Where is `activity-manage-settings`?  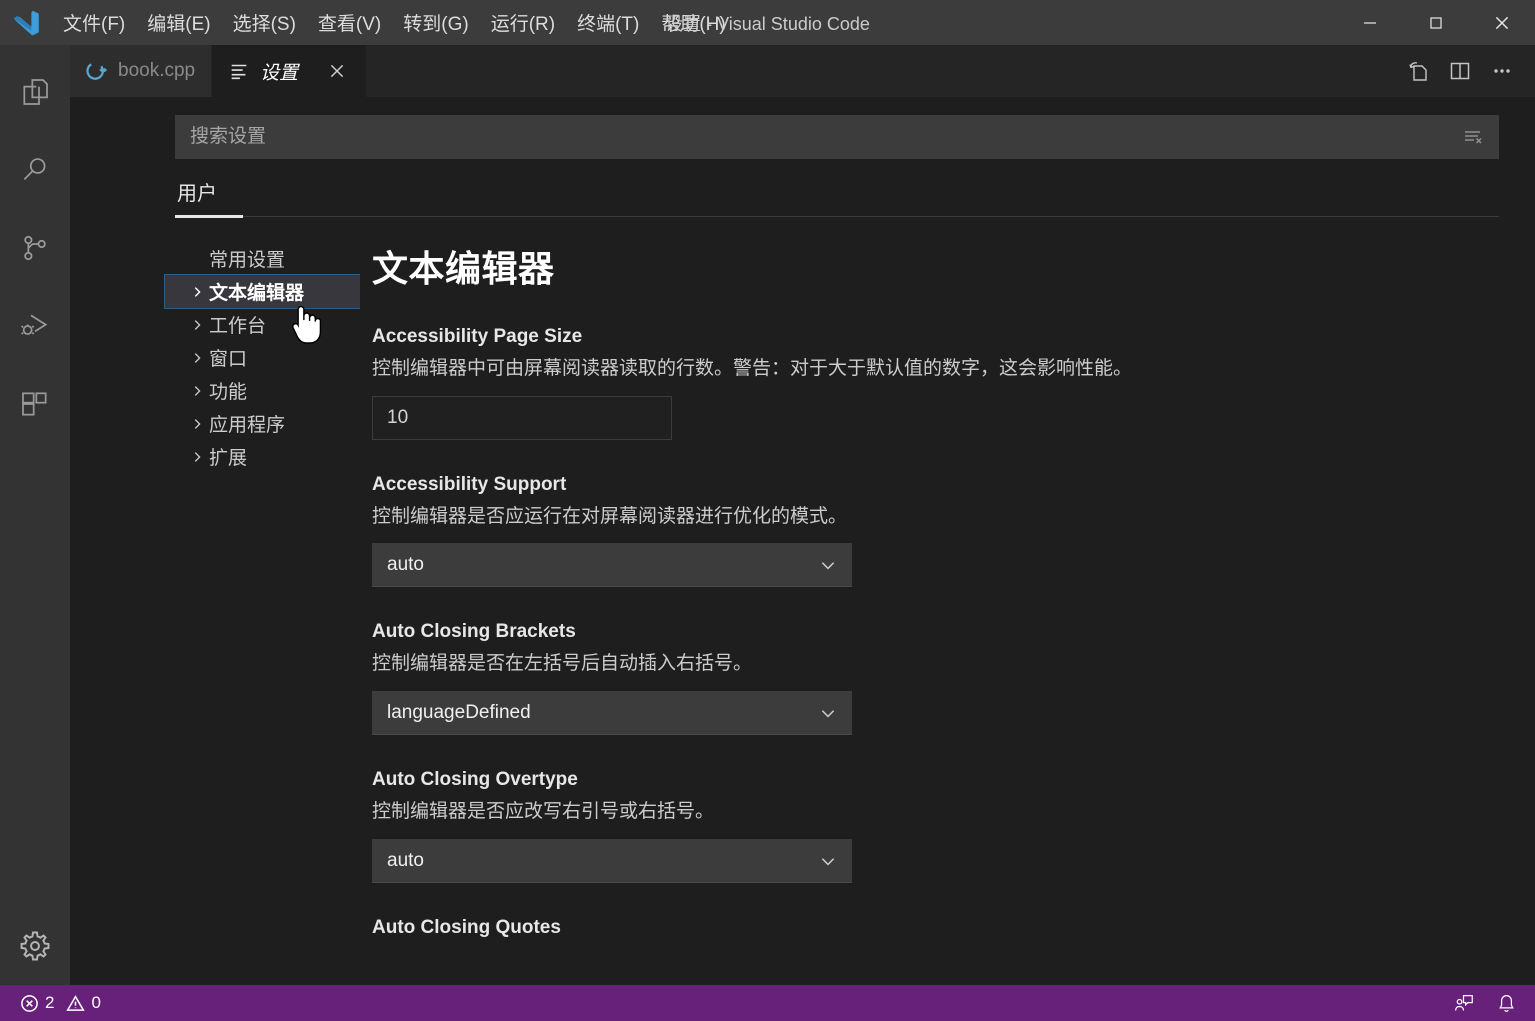 activity-manage-settings is located at coordinates (35, 946).